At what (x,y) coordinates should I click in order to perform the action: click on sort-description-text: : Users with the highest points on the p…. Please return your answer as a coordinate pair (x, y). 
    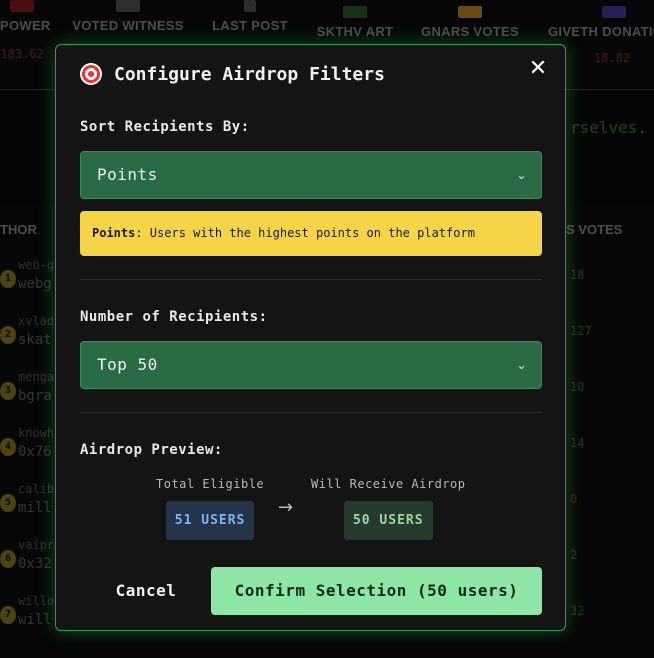
    Looking at the image, I should click on (305, 233).